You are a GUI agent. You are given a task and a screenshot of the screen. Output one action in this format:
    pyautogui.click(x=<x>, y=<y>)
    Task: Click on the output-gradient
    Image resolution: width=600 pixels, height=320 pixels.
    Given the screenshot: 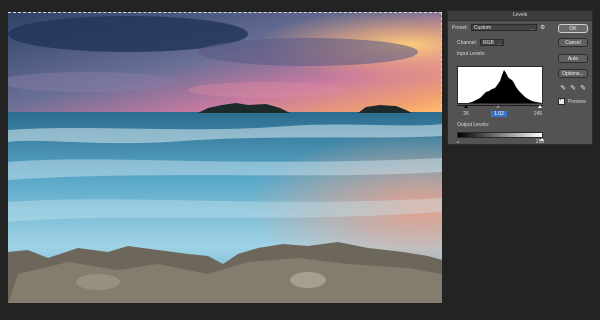 What is the action you would take?
    pyautogui.click(x=500, y=135)
    